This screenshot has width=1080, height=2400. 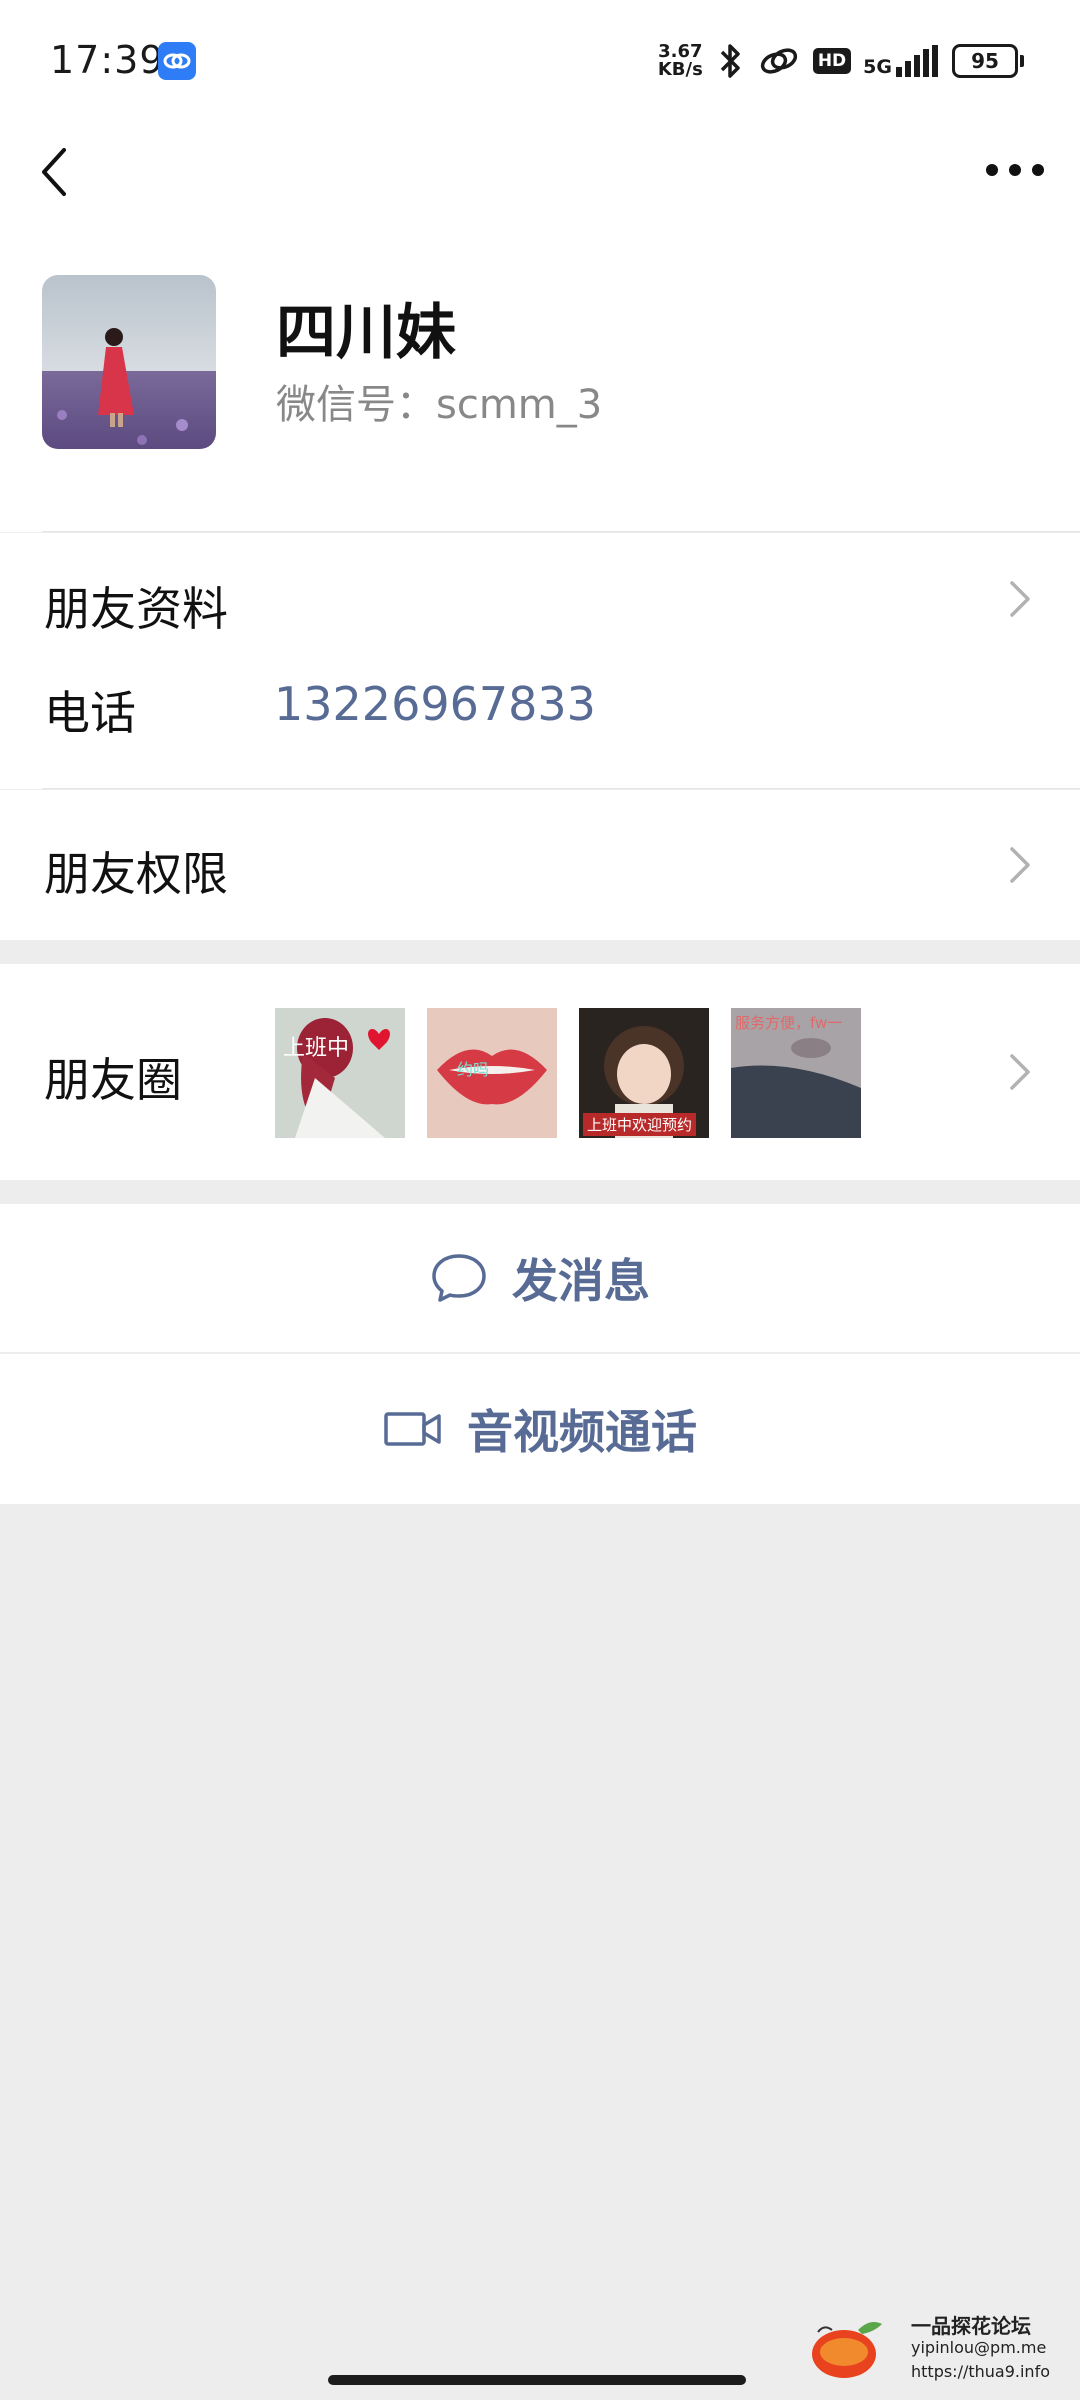 What do you see at coordinates (540, 598) in the screenshot?
I see `friend-profile-row: 朋友资料` at bounding box center [540, 598].